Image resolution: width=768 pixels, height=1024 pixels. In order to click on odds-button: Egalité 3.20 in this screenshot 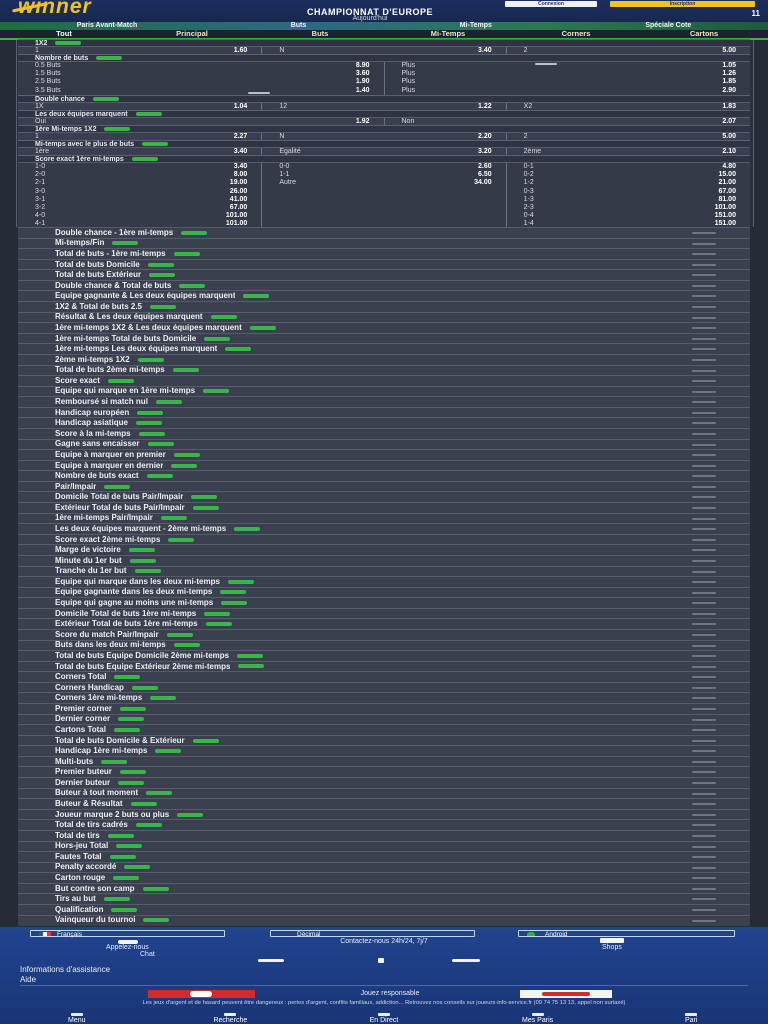, I will do `click(383, 151)`.